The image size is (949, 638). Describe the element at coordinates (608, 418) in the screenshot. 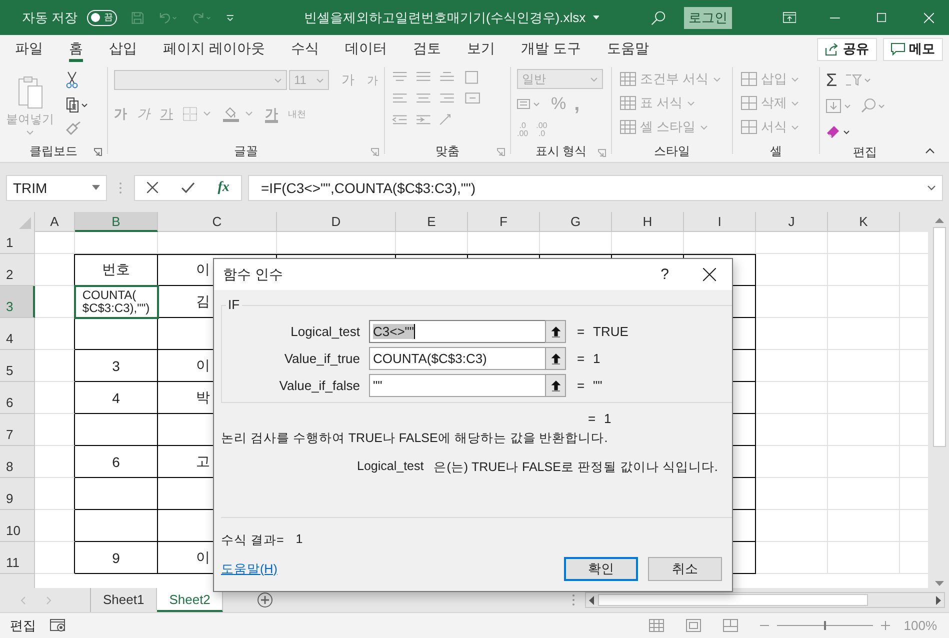

I see `function-result: 1` at that location.